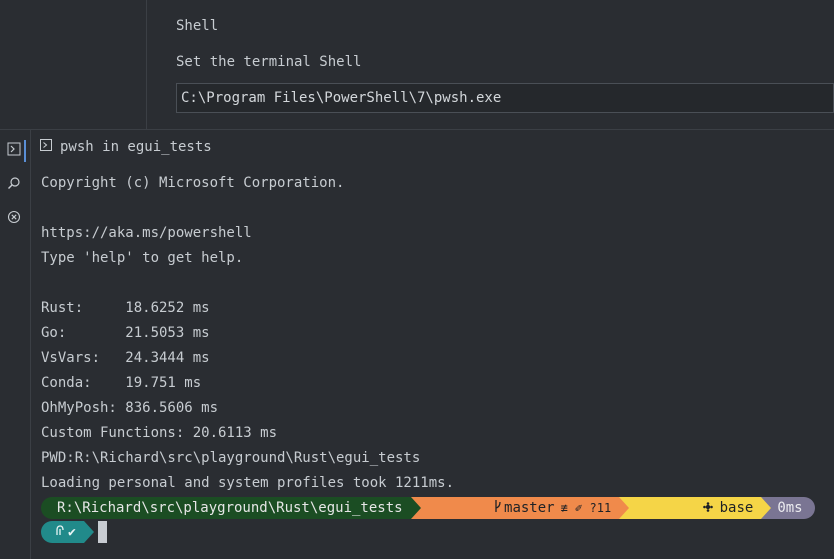  I want to click on terminal-line: Rust: 18.6252 ms, so click(125, 308).